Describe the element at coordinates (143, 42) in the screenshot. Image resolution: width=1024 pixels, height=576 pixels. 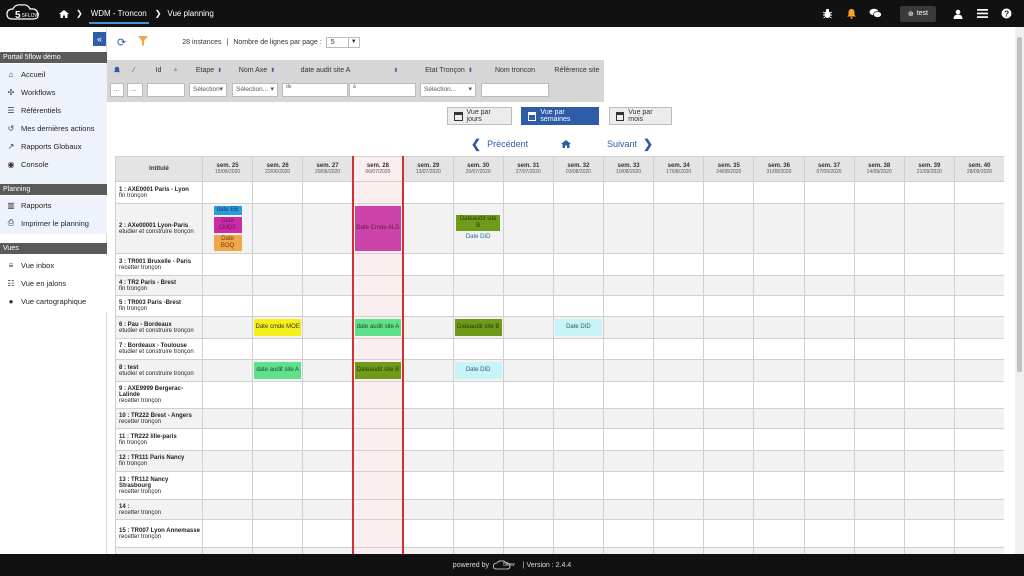
I see `filter-icon` at that location.